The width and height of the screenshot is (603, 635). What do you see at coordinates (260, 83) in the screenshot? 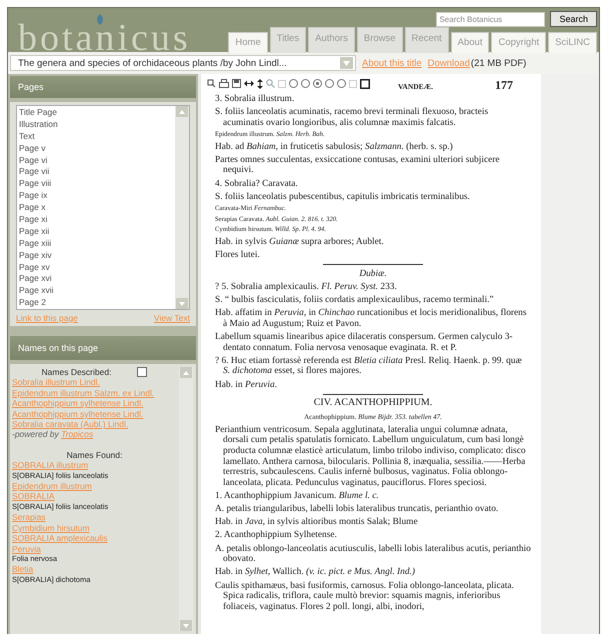
I see `vertical-arrows-icon` at bounding box center [260, 83].